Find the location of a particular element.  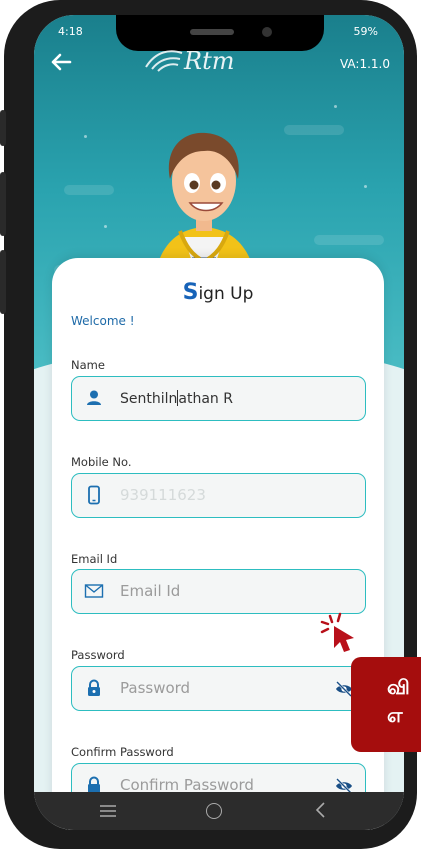

app-logo: Rtm is located at coordinates (204, 67).